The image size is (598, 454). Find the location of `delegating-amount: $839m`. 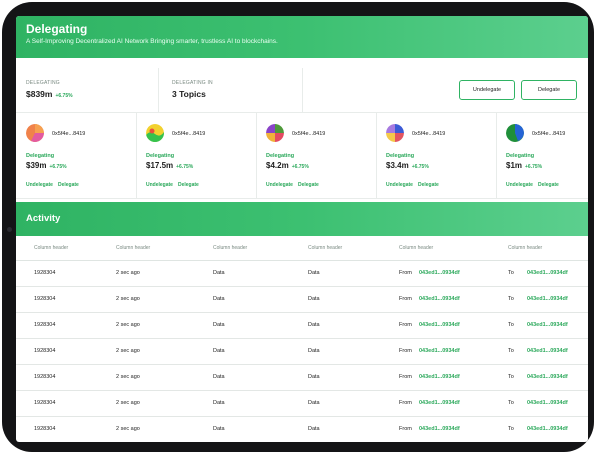

delegating-amount: $839m is located at coordinates (39, 94).